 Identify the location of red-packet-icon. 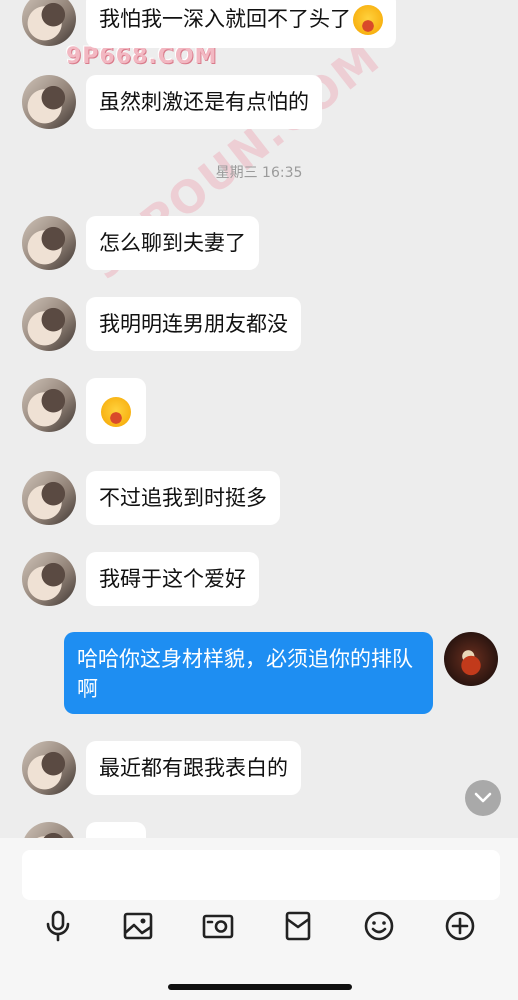
(298, 926).